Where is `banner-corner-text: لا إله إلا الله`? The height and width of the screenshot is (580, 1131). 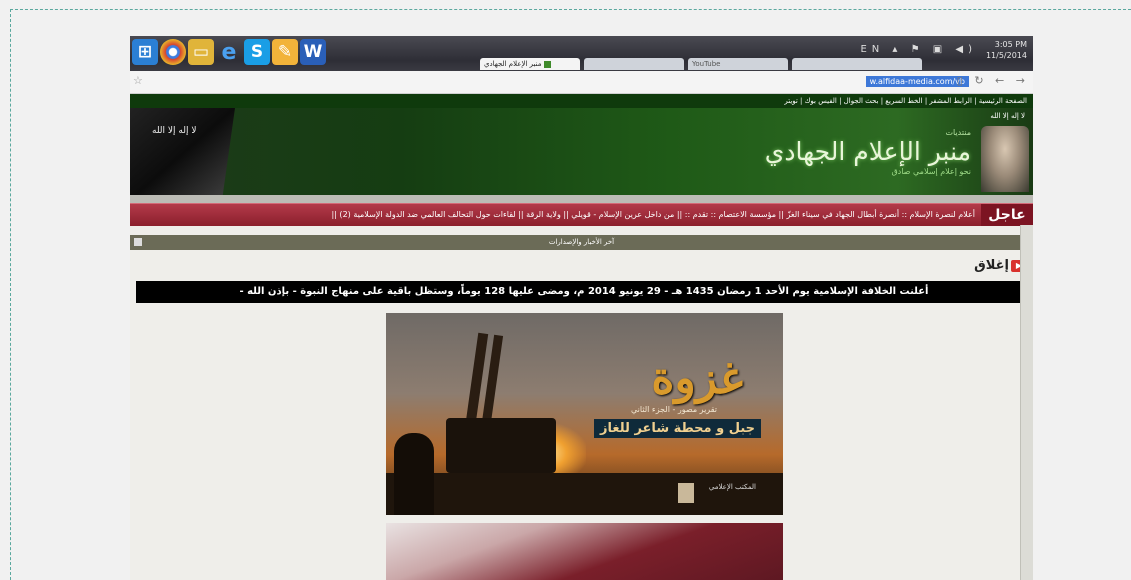 banner-corner-text: لا إله إلا الله is located at coordinates (1007, 116).